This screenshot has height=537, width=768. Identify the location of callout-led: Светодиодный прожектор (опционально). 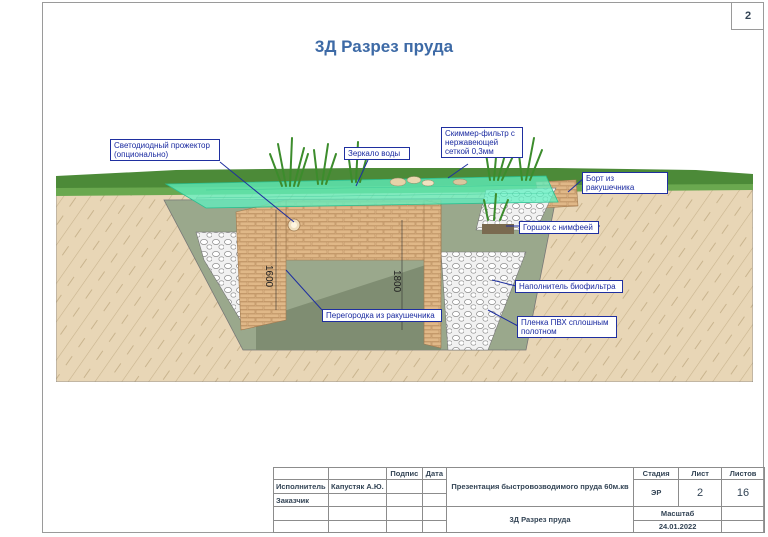
(165, 150).